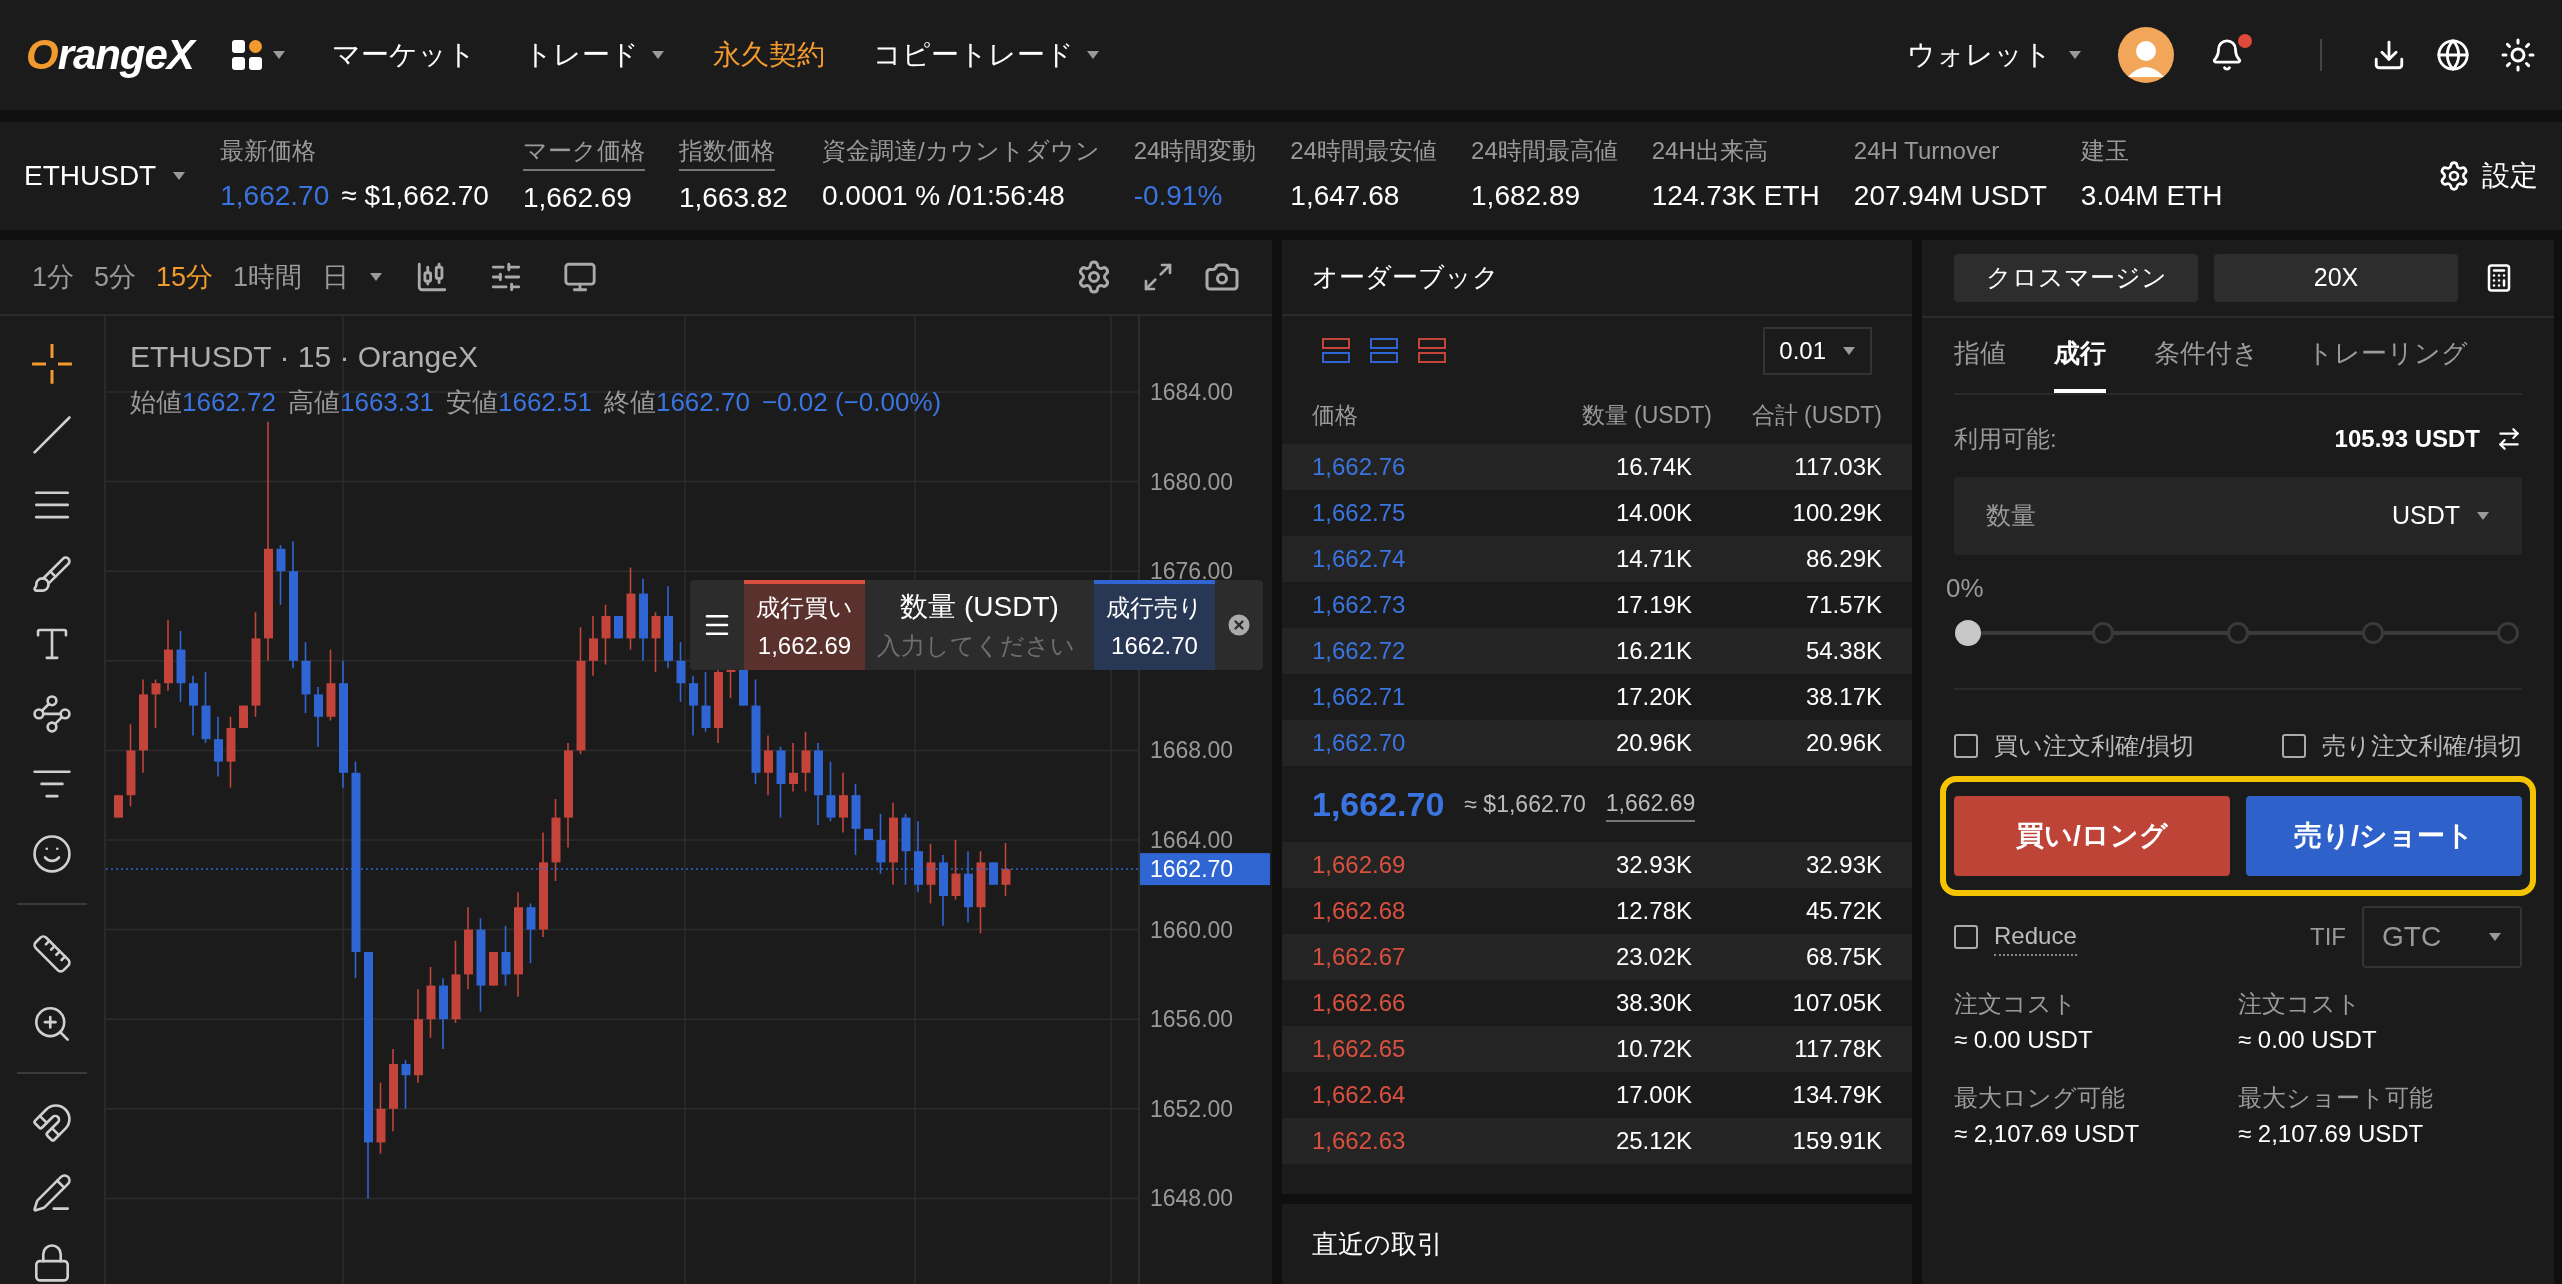 Image resolution: width=2562 pixels, height=1284 pixels. Describe the element at coordinates (2389, 55) in the screenshot. I see `download-icon` at that location.